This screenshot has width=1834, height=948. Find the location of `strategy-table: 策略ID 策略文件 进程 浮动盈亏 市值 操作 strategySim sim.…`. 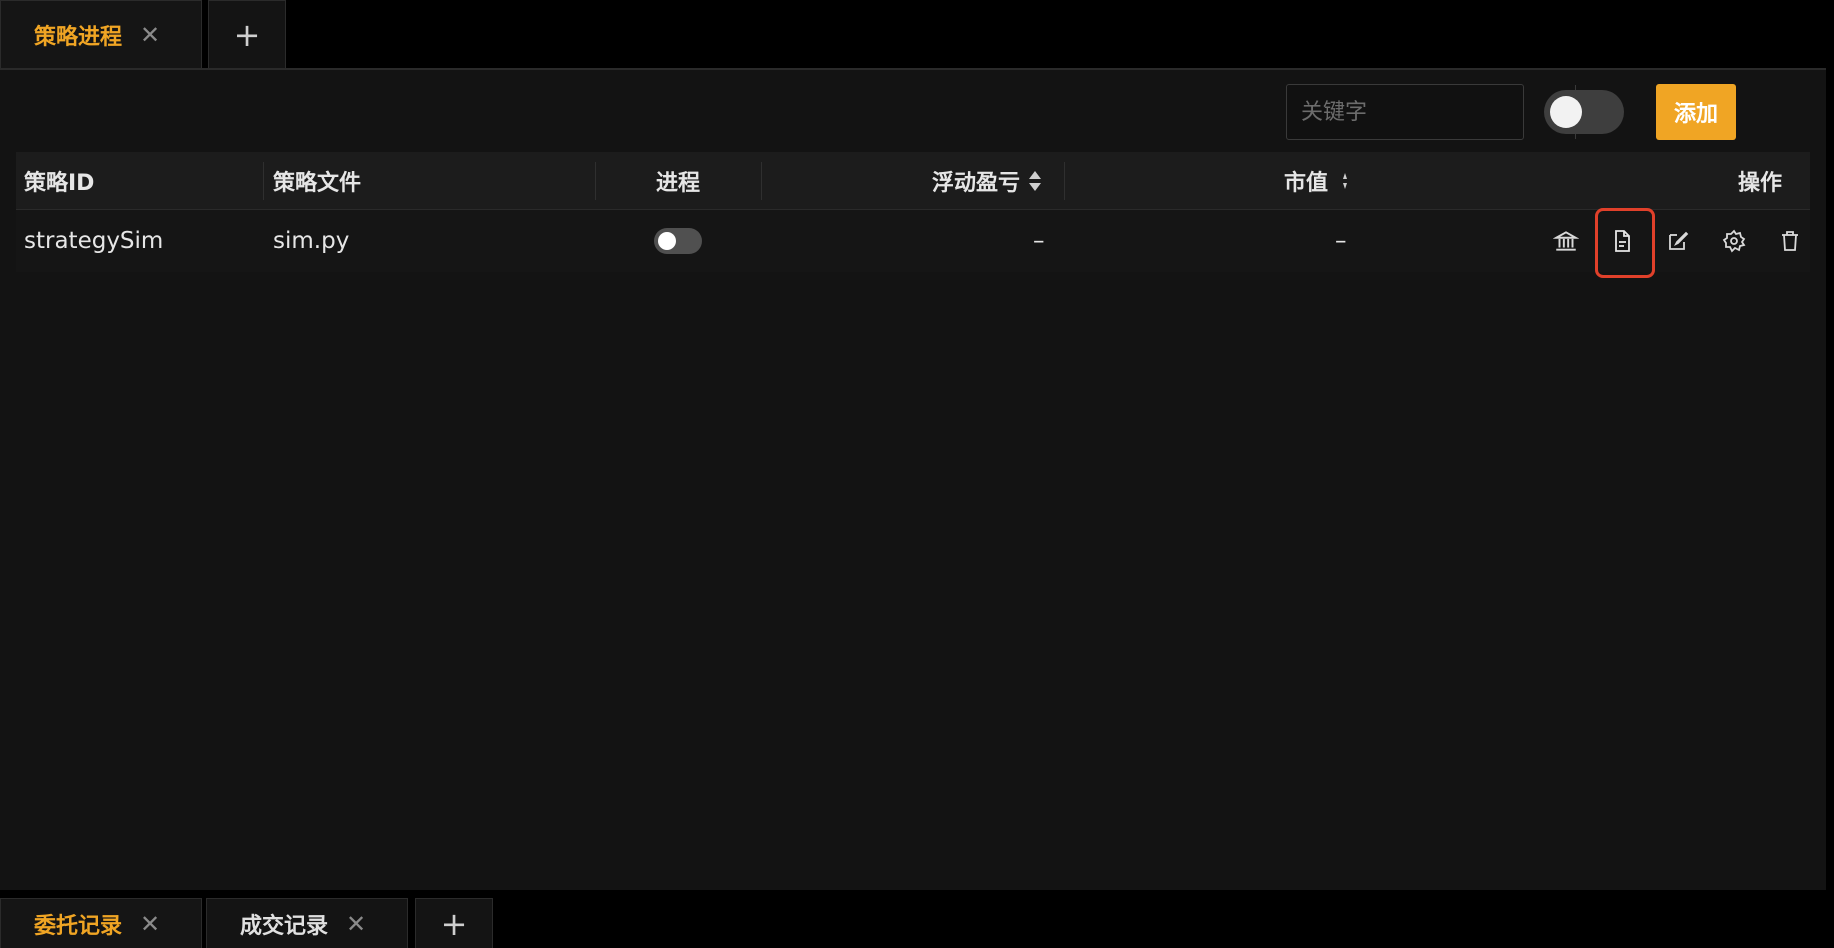

strategy-table: 策略ID 策略文件 进程 浮动盈亏 市值 操作 strategySim sim.… is located at coordinates (913, 215).